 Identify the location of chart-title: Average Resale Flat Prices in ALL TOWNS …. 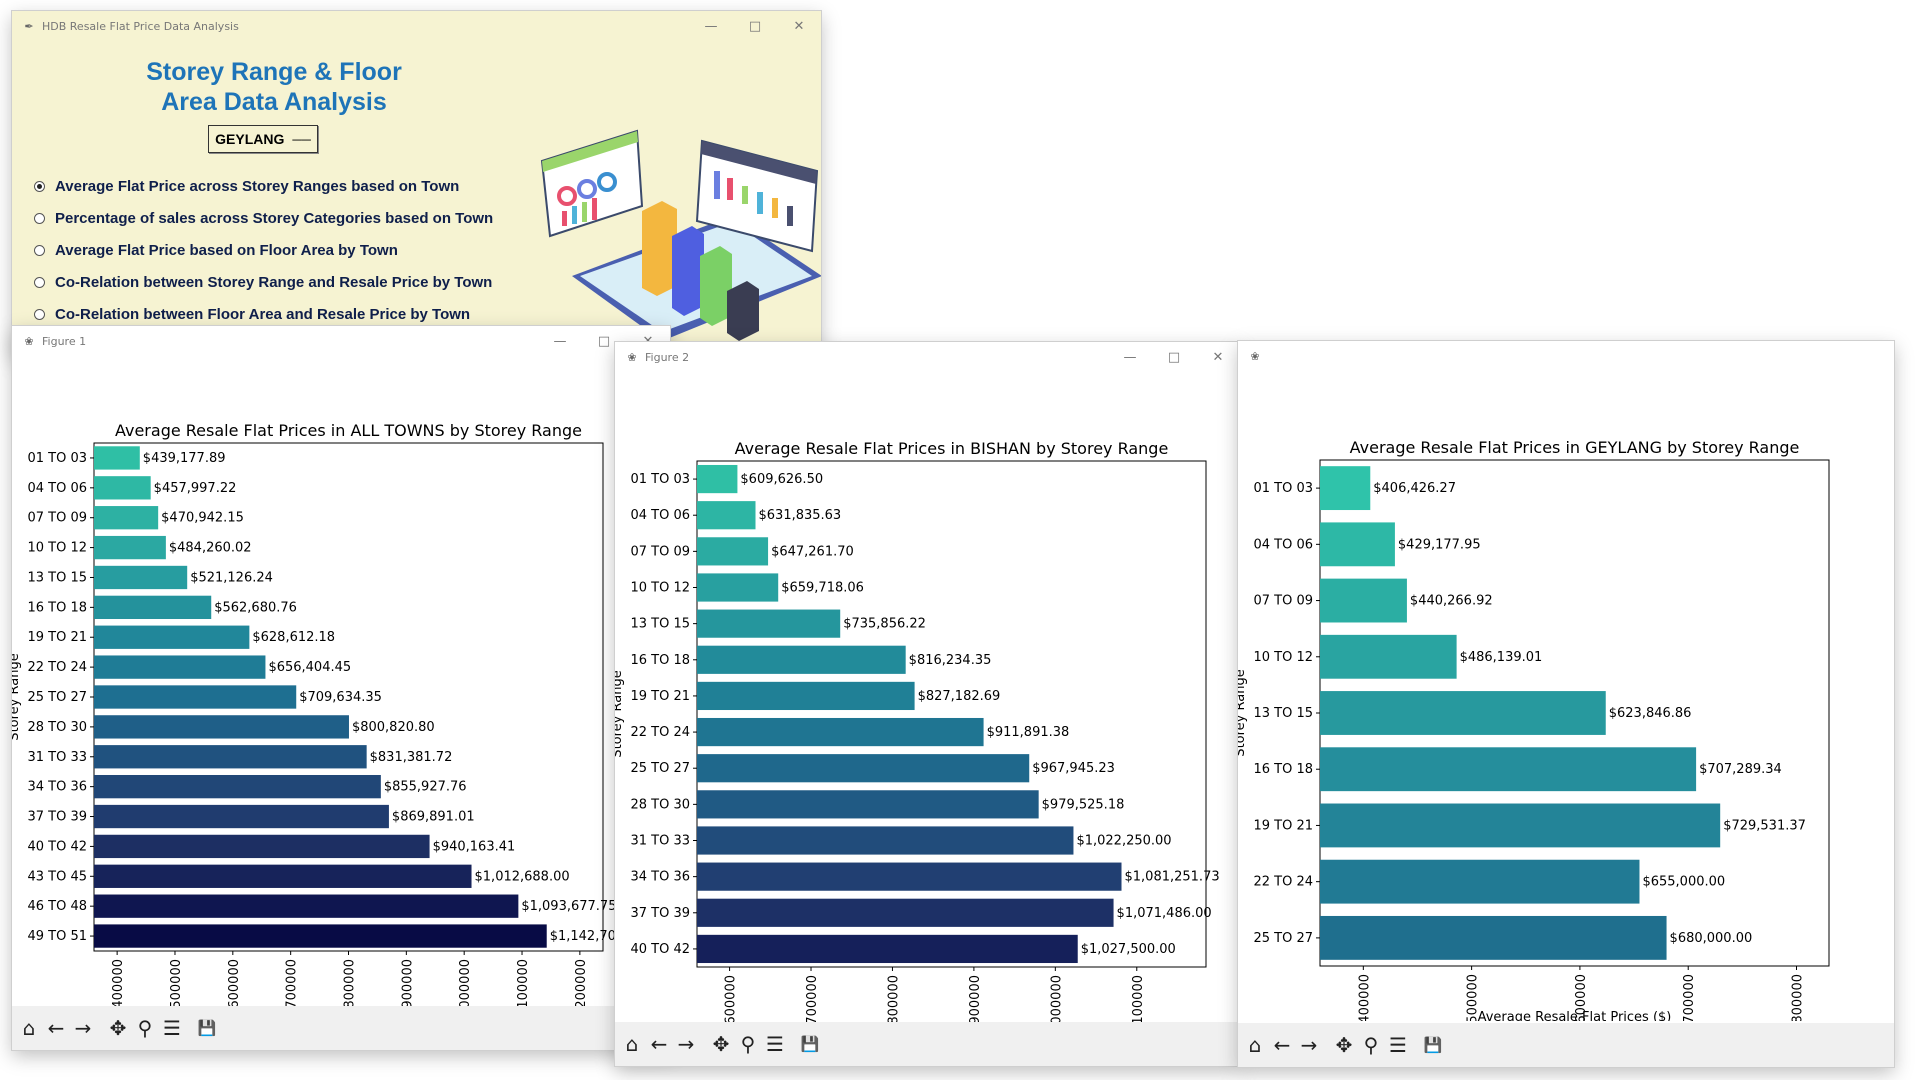
(348, 430).